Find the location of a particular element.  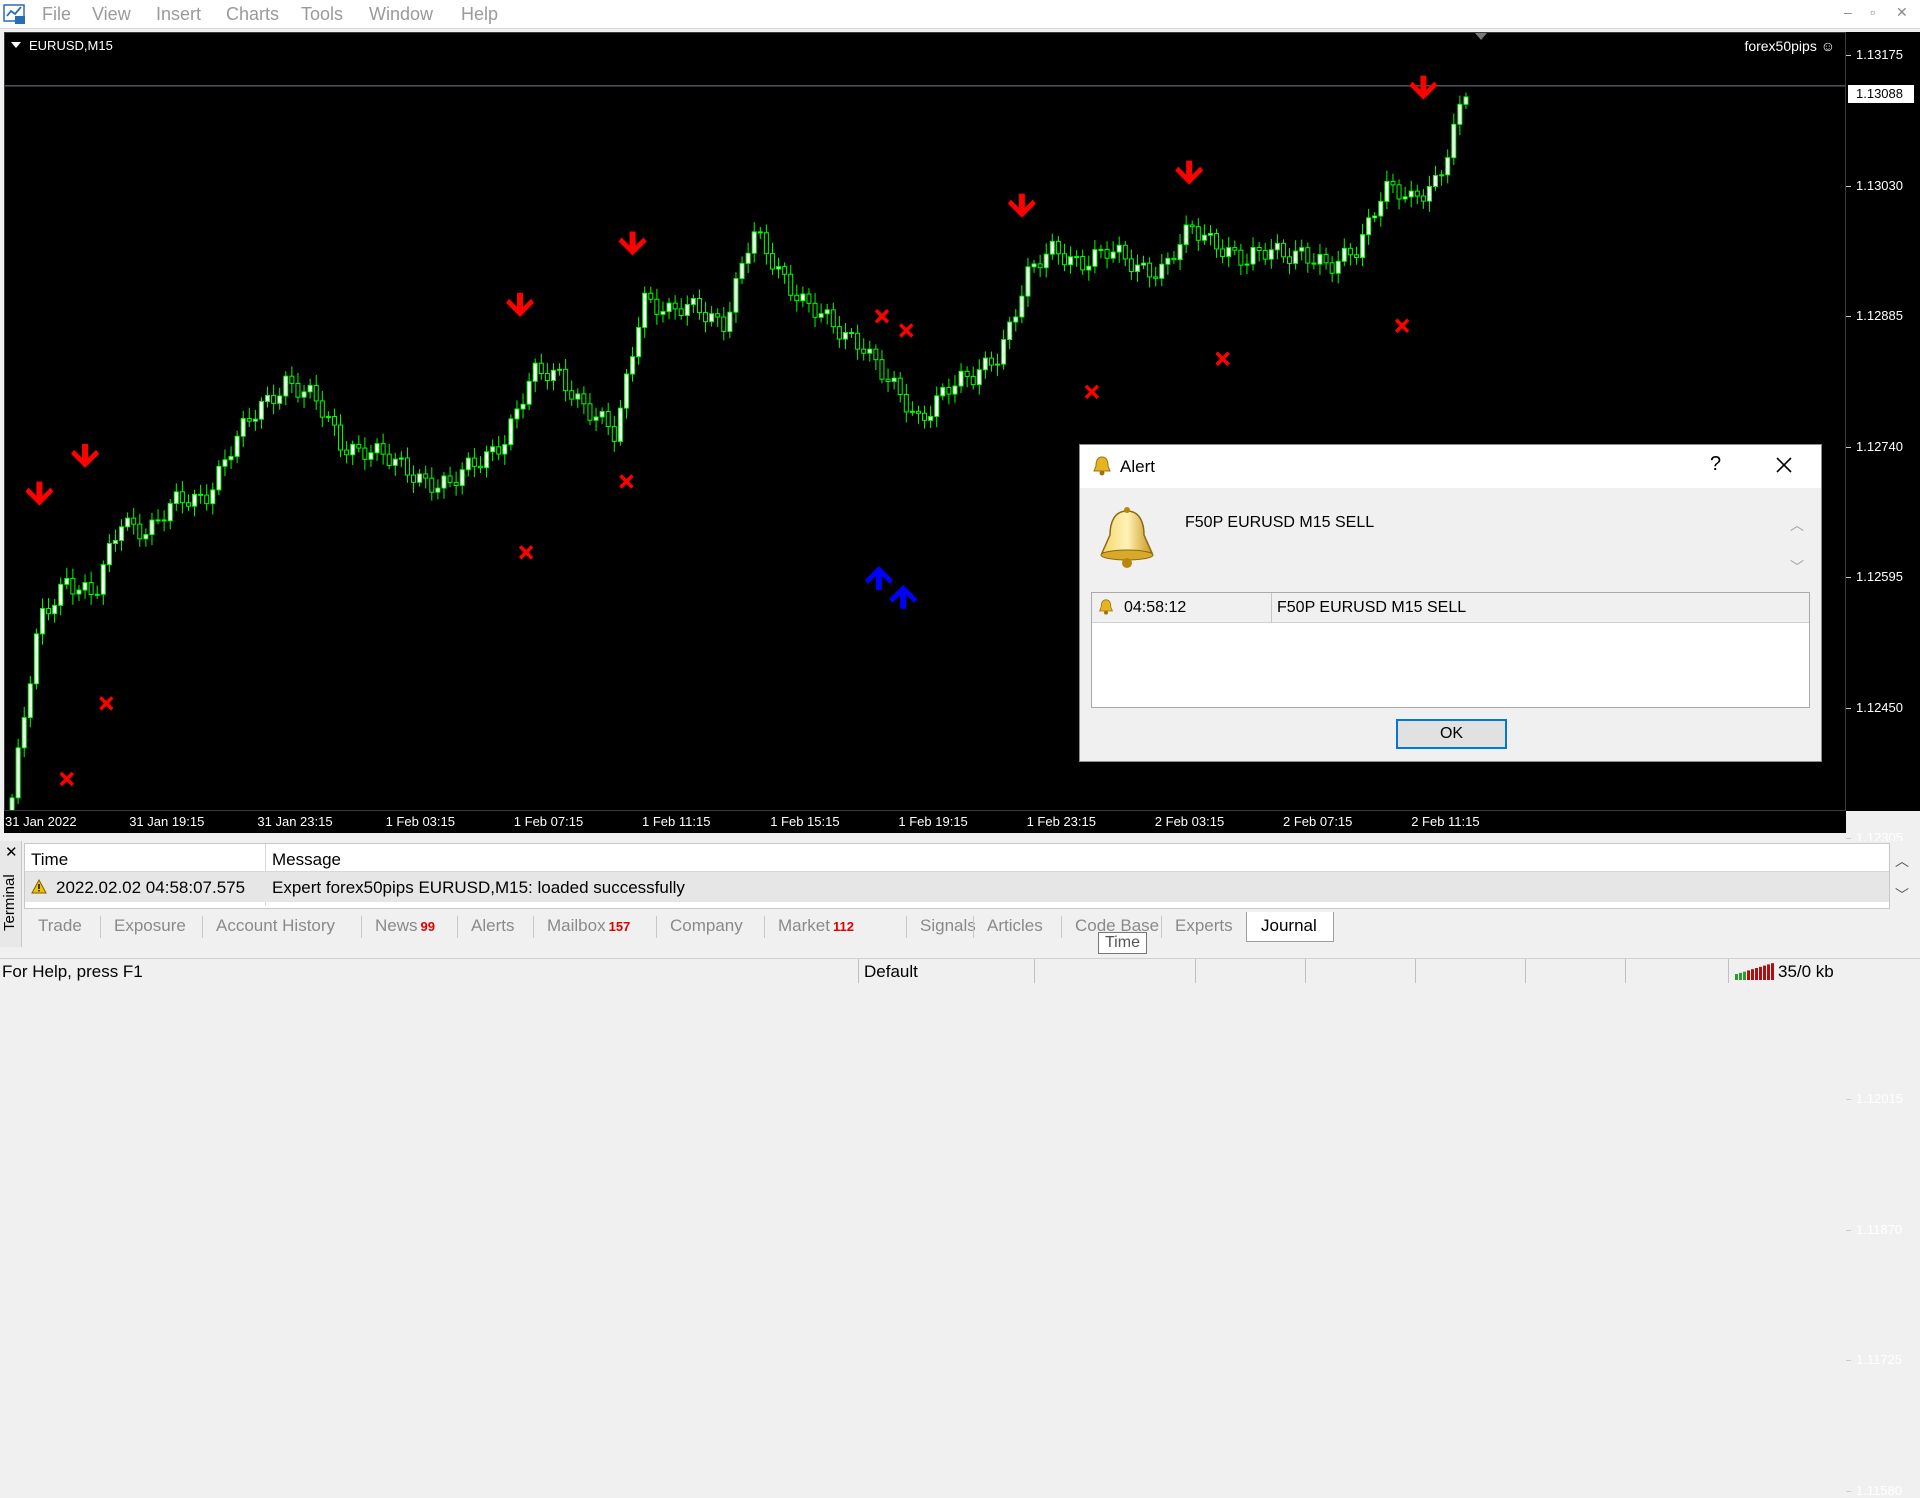

tab-trade: Trade is located at coordinates (60, 926).